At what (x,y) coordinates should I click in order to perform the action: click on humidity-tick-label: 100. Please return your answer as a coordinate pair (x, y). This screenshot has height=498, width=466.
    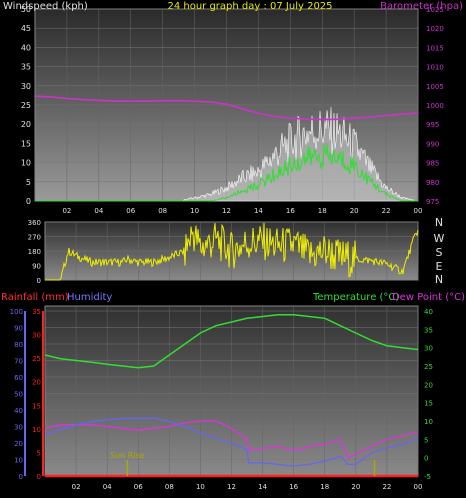
    Looking at the image, I should click on (16, 312).